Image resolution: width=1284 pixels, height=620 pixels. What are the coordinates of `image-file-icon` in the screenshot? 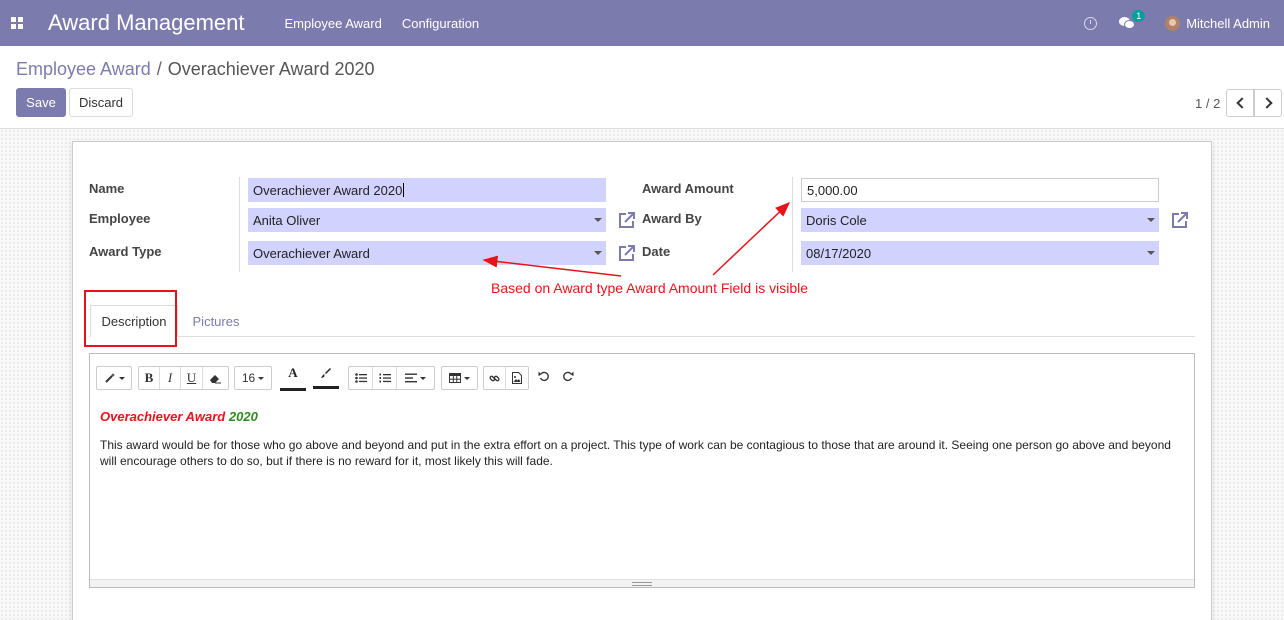 It's located at (517, 378).